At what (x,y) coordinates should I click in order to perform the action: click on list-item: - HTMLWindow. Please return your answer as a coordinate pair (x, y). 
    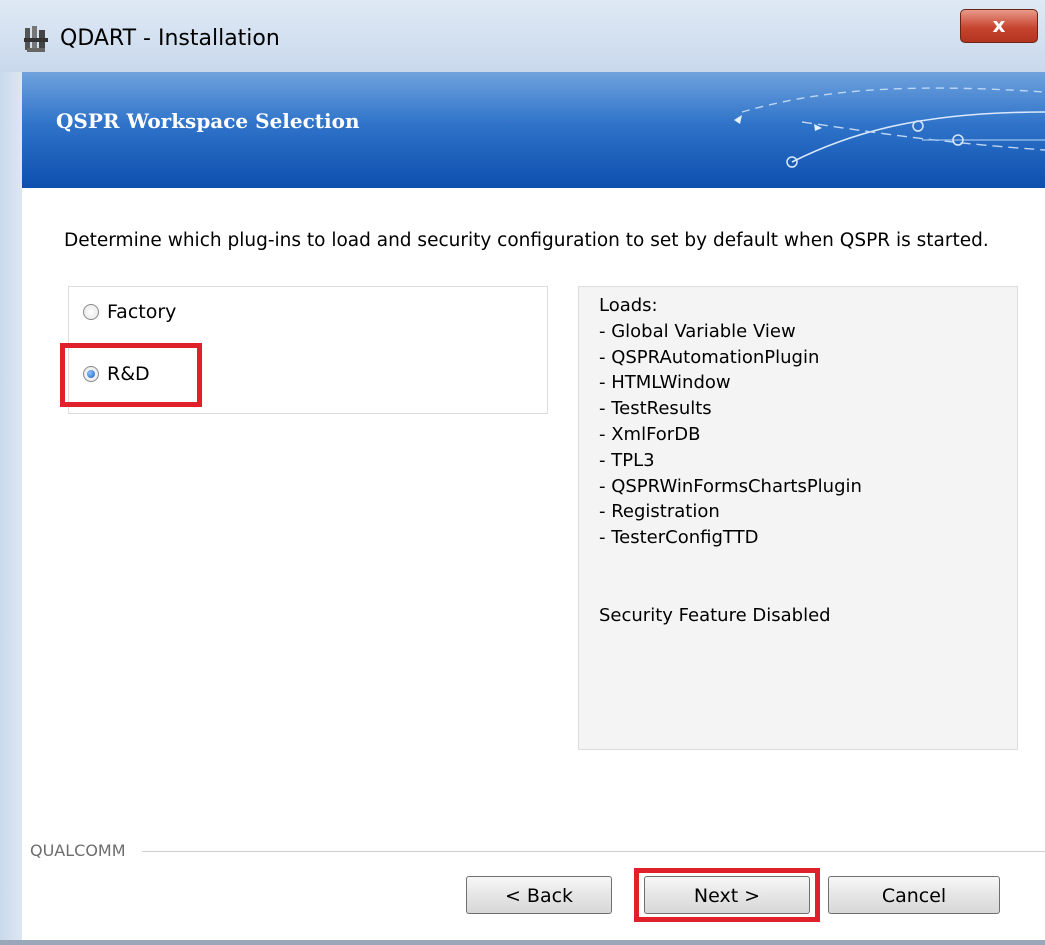
    Looking at the image, I should click on (665, 383).